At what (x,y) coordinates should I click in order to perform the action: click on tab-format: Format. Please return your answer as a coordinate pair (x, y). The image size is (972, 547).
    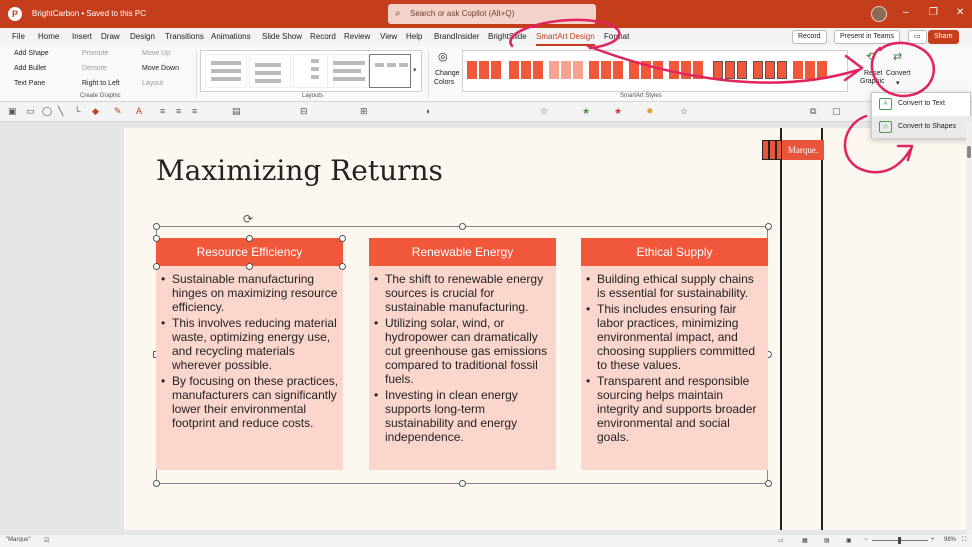
    Looking at the image, I should click on (616, 36).